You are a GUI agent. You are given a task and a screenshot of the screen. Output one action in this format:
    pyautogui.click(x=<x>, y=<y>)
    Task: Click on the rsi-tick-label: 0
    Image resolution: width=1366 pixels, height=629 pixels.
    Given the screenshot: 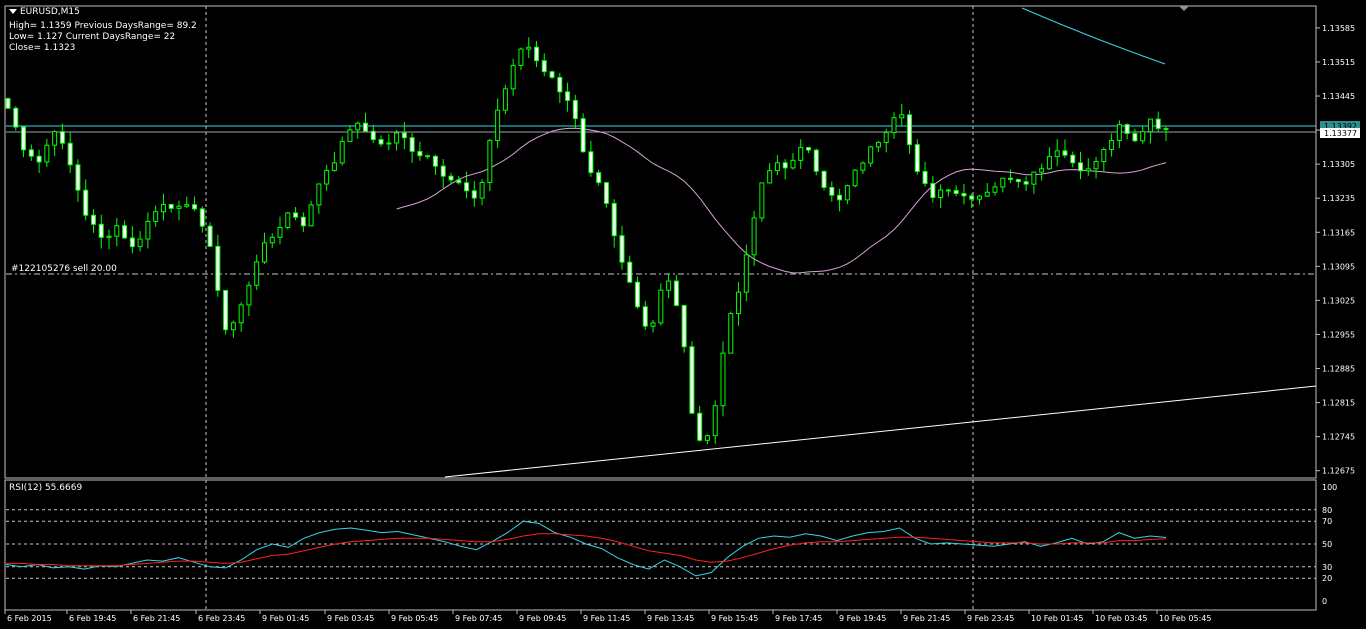 What is the action you would take?
    pyautogui.click(x=1324, y=601)
    